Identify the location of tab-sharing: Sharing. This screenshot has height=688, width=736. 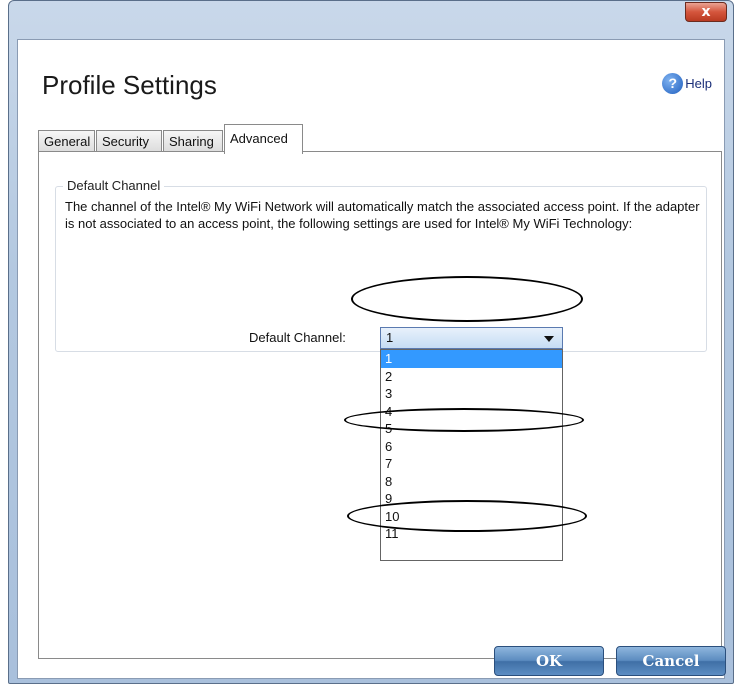
(193, 141).